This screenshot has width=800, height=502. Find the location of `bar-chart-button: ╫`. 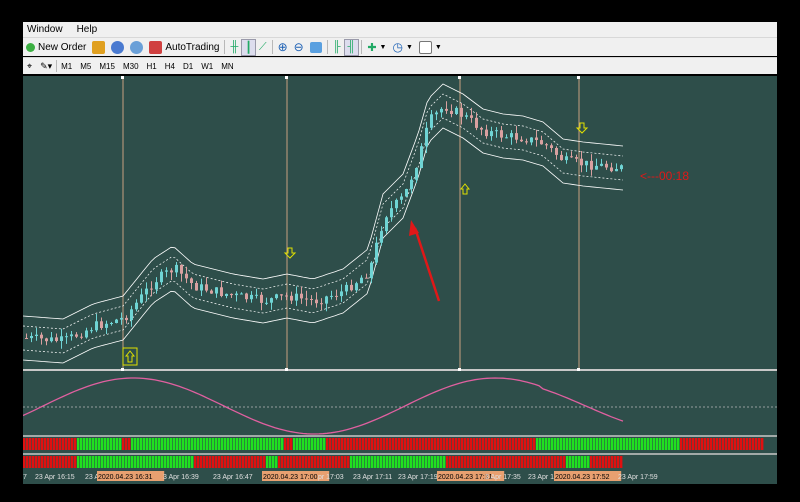

bar-chart-button: ╫ is located at coordinates (234, 47).